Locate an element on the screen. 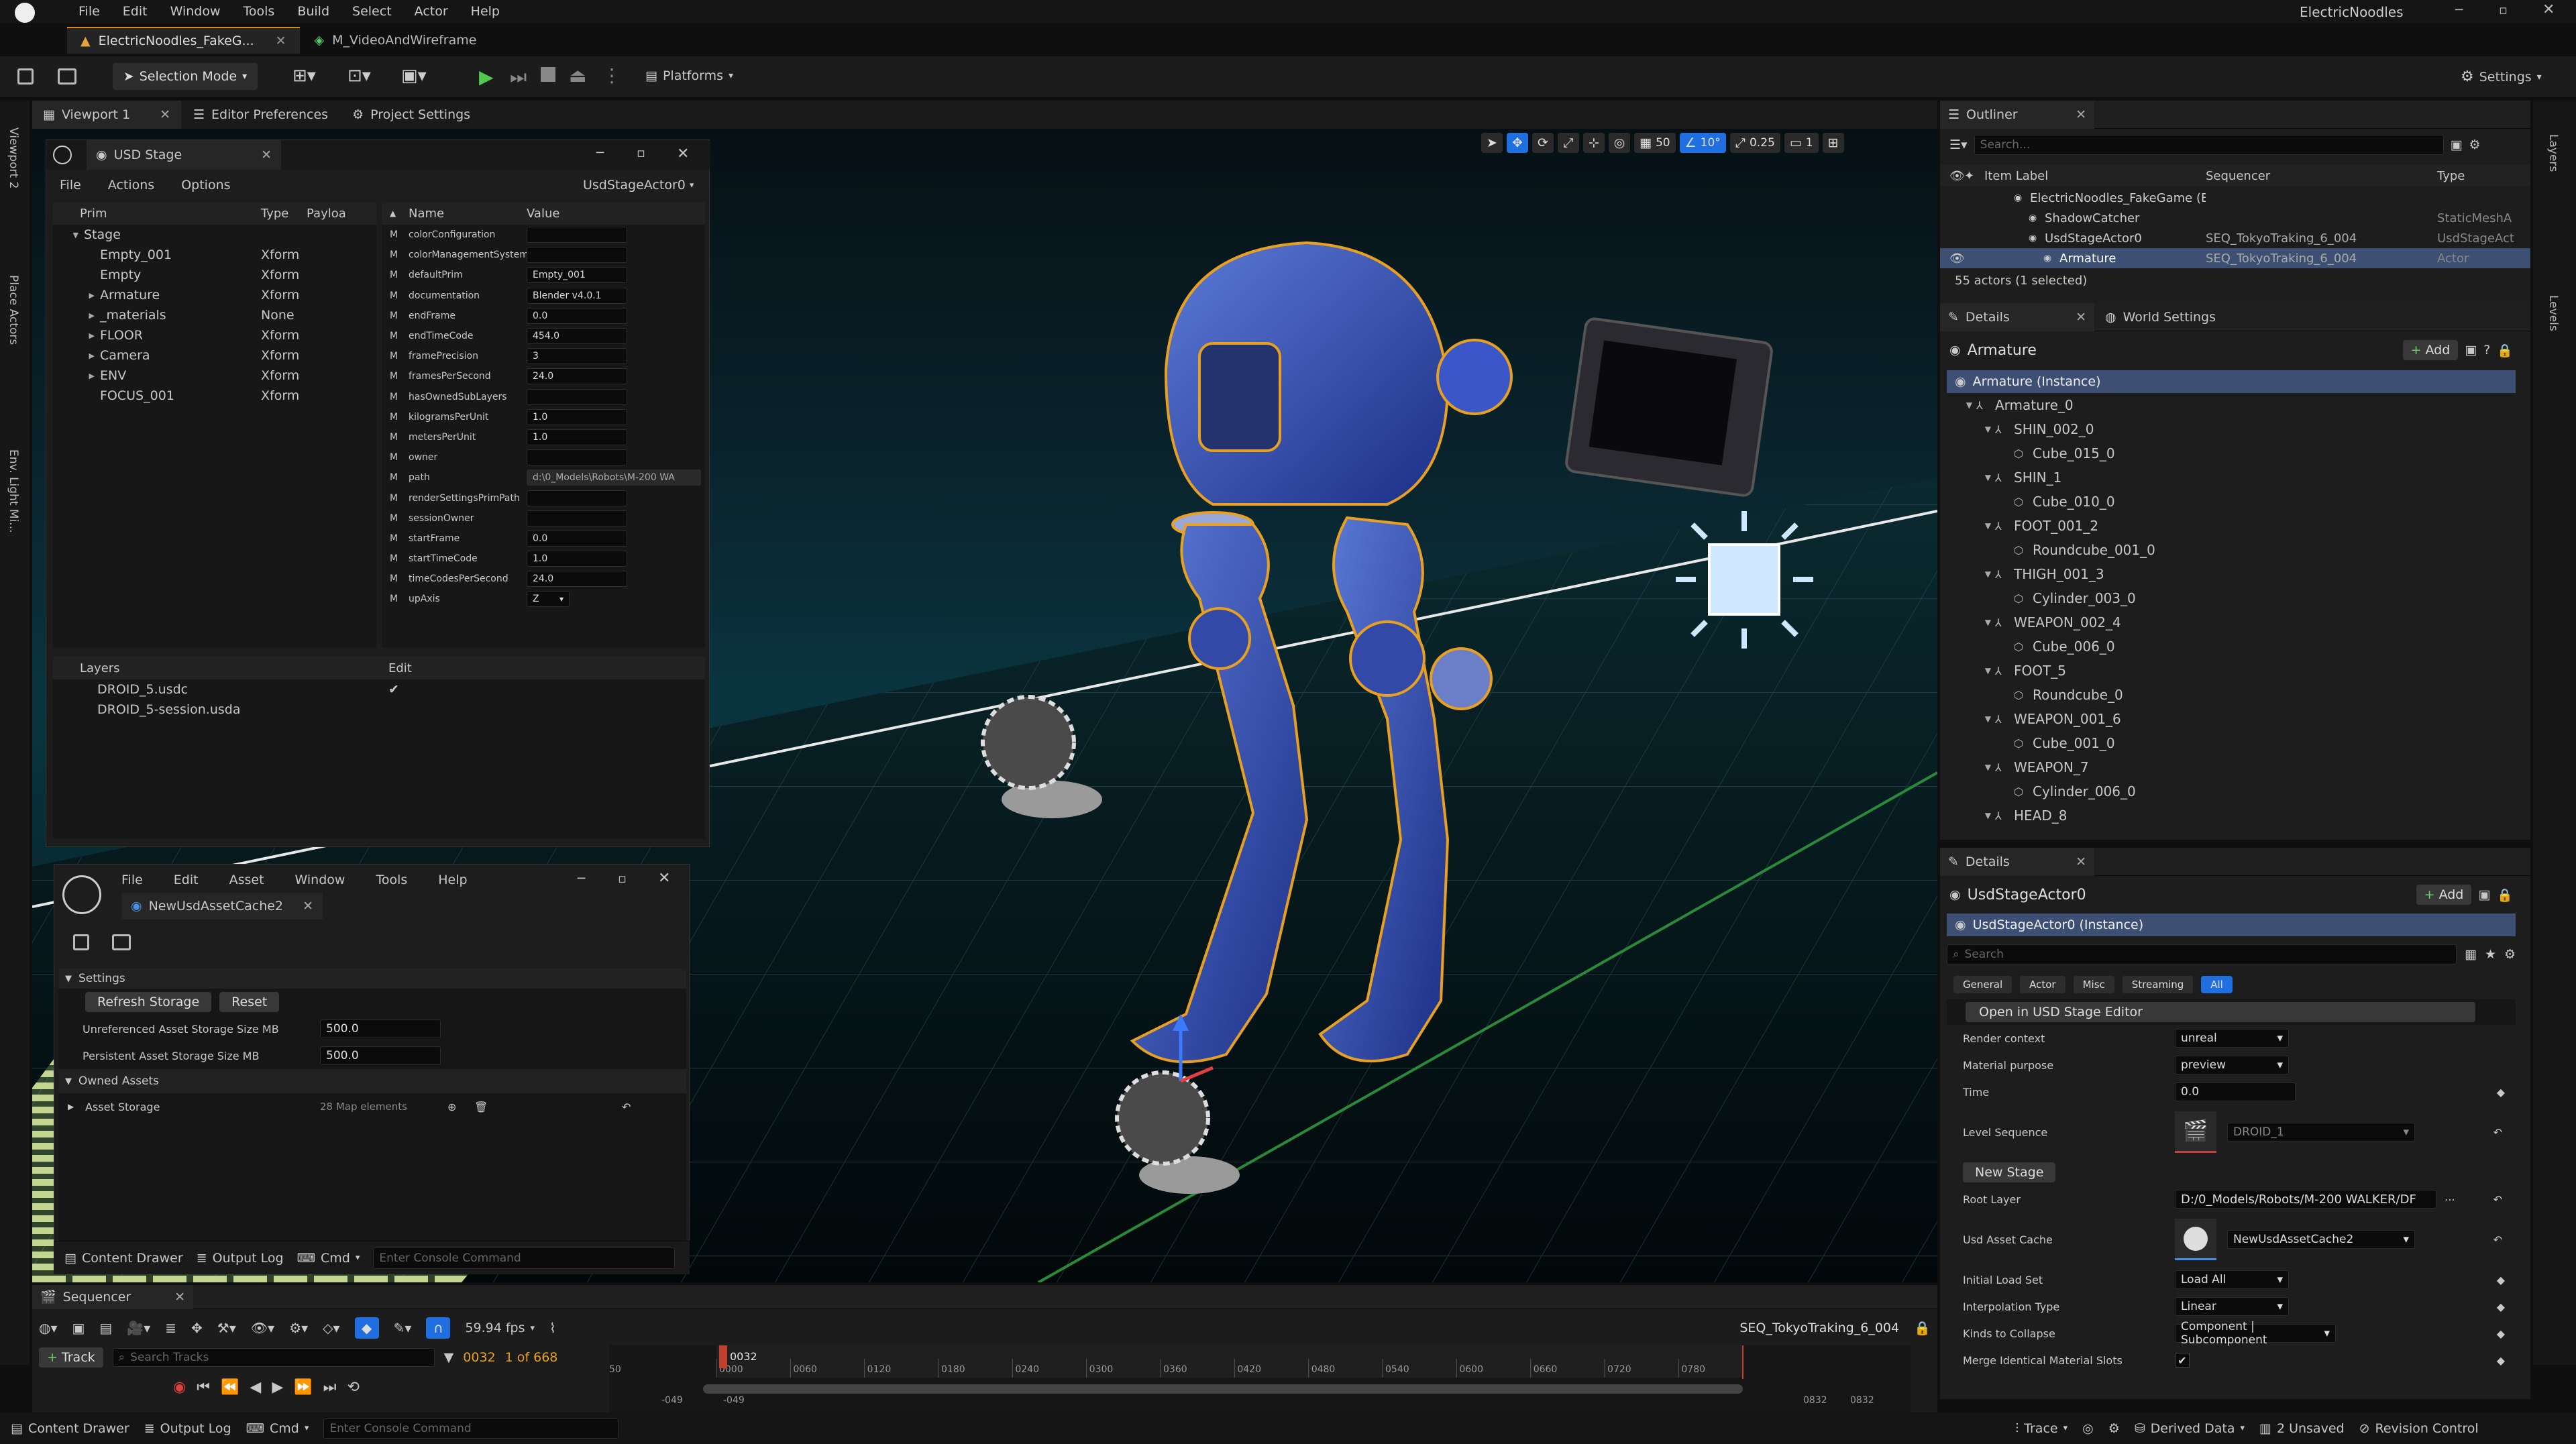 The height and width of the screenshot is (1444, 2576). time-input: 0.0 is located at coordinates (2235, 1091).